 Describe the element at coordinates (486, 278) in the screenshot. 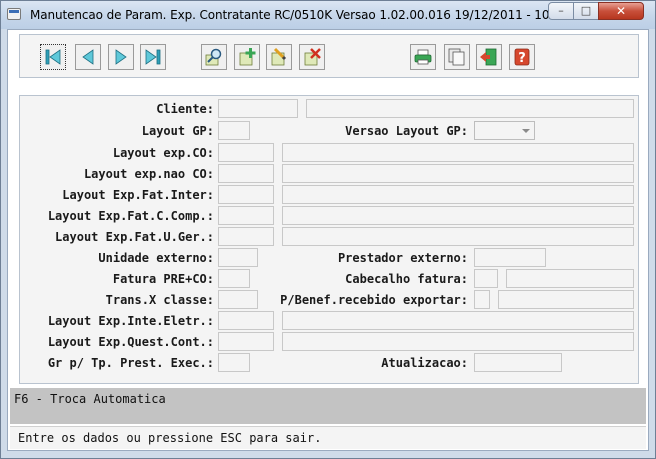

I see `cabecalho-fatura-field` at that location.